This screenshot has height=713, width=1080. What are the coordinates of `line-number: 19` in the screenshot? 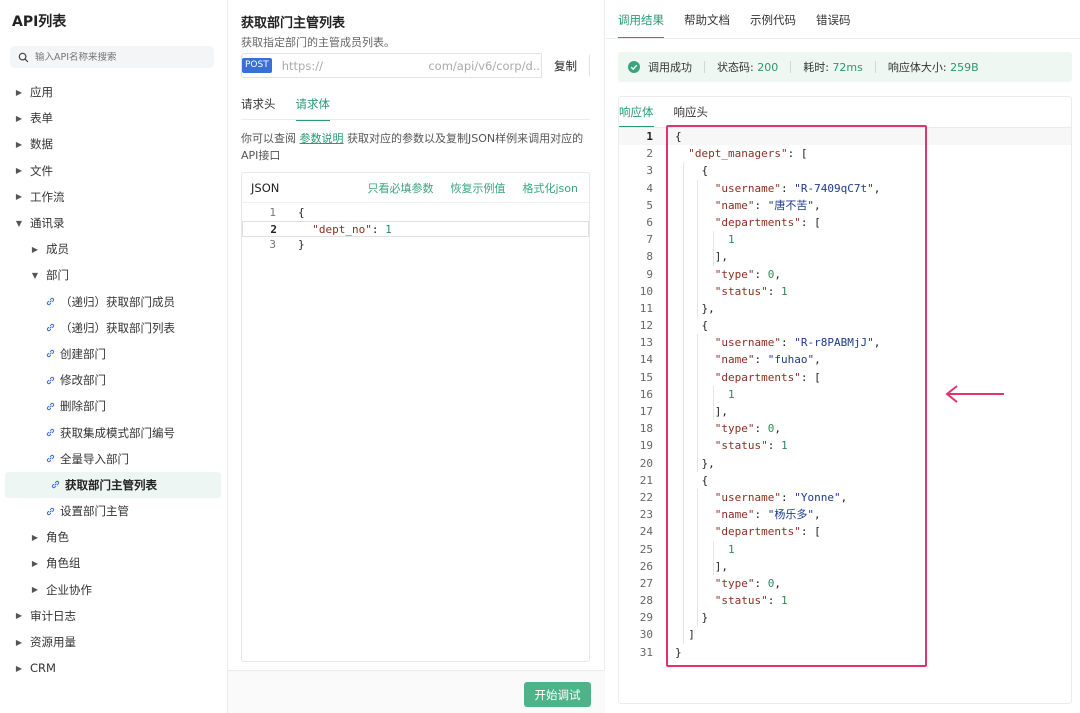 It's located at (646, 446).